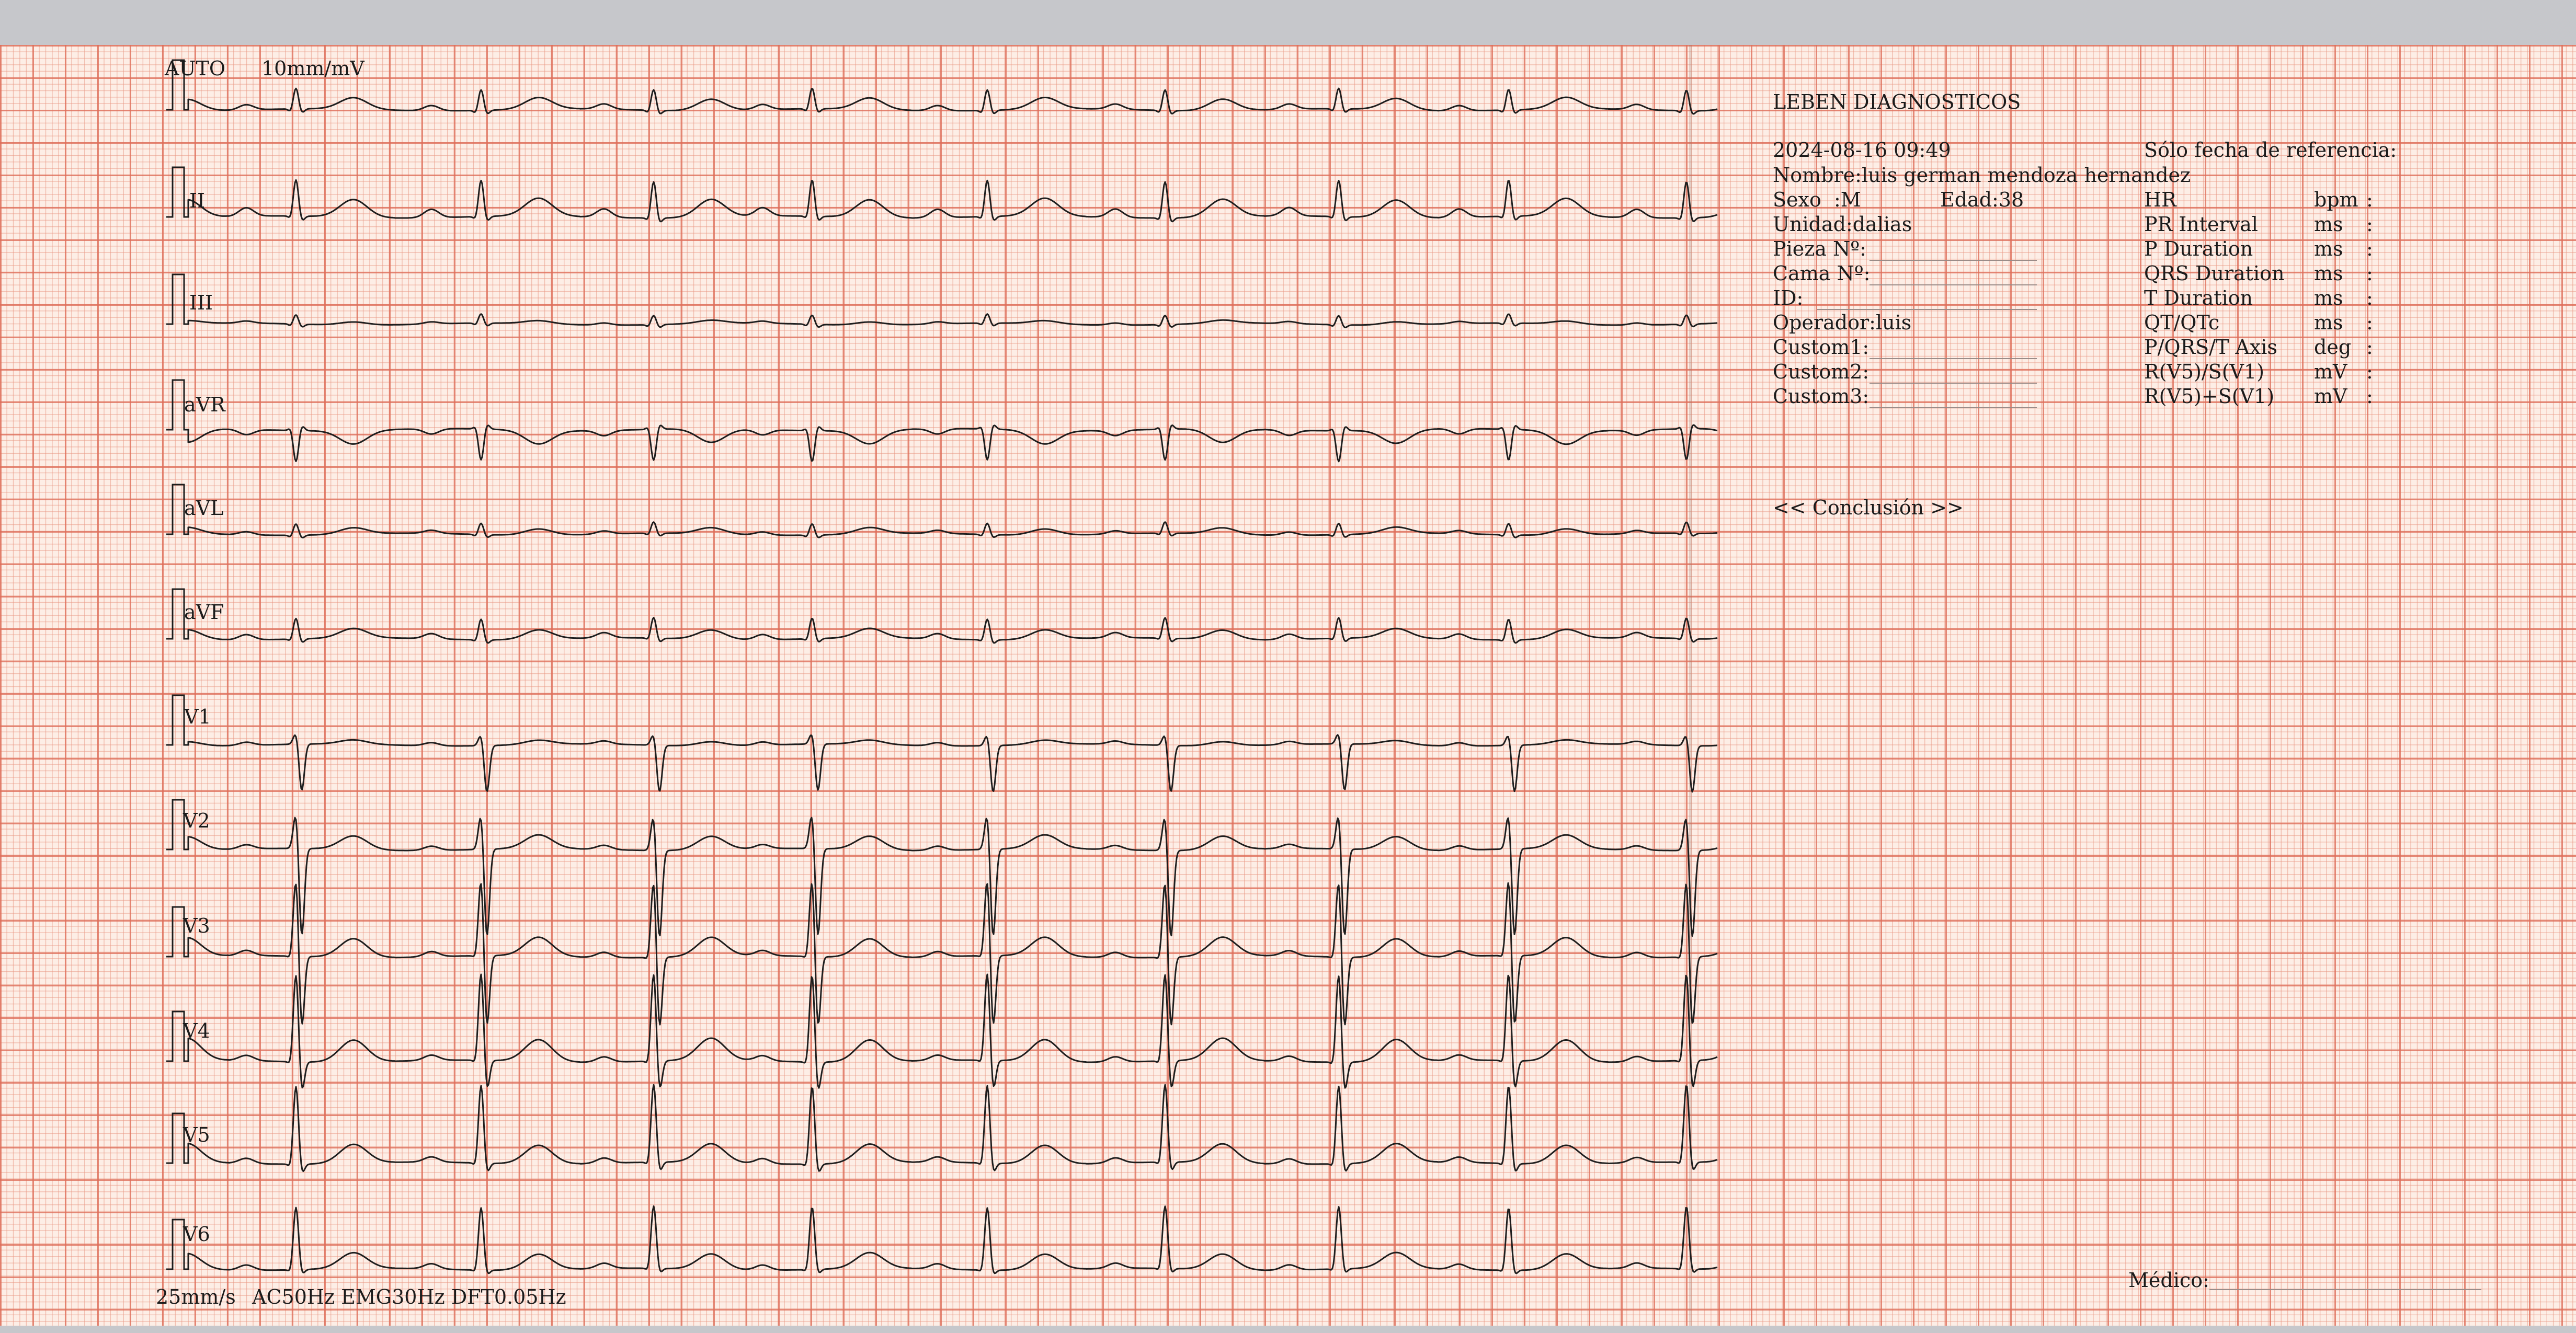  What do you see at coordinates (953, 1128) in the screenshot?
I see `ecg-trace-v5` at bounding box center [953, 1128].